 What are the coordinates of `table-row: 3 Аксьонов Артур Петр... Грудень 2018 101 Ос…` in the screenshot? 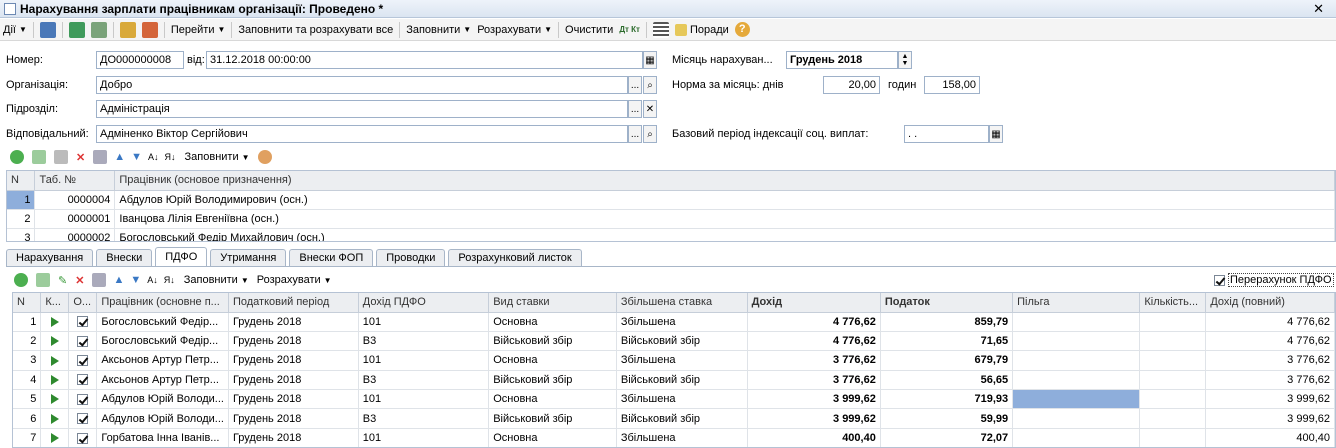 It's located at (674, 360).